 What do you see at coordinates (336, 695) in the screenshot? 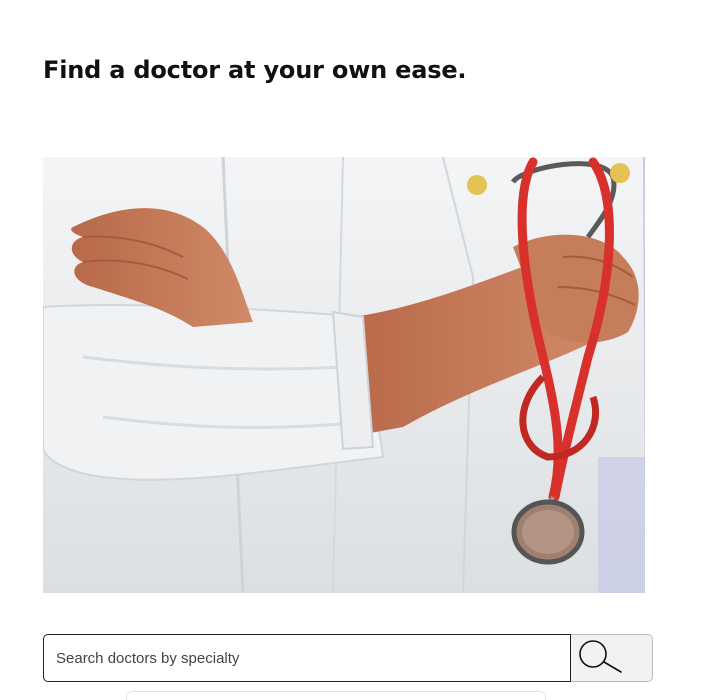
I see `results-panel-edge` at bounding box center [336, 695].